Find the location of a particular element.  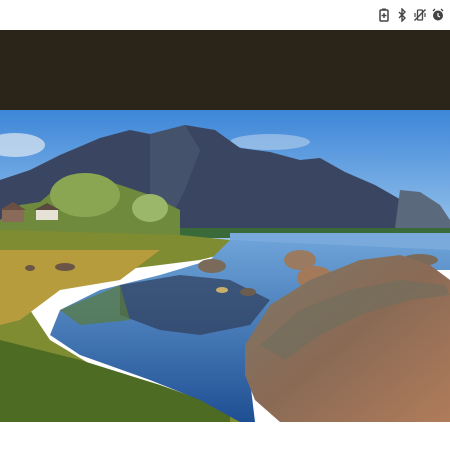

vibrate-mute-icon is located at coordinates (420, 15).